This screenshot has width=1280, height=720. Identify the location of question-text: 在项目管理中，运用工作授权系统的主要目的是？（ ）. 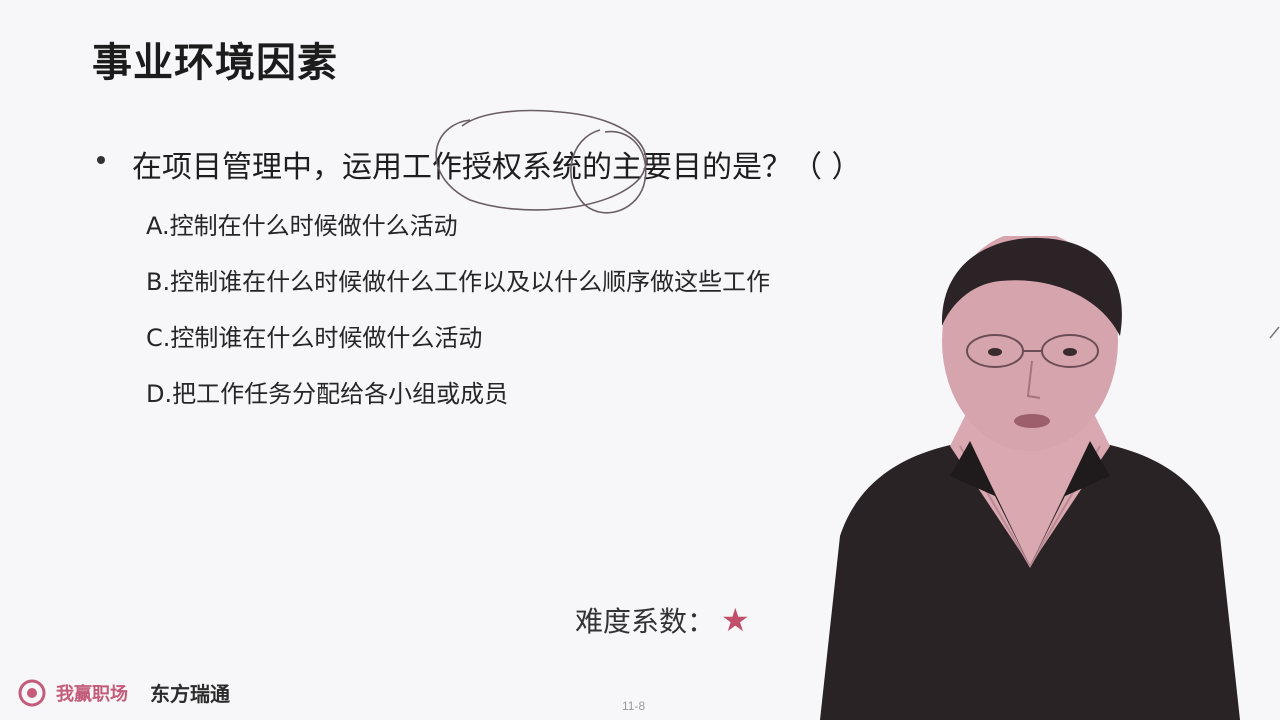
(497, 167).